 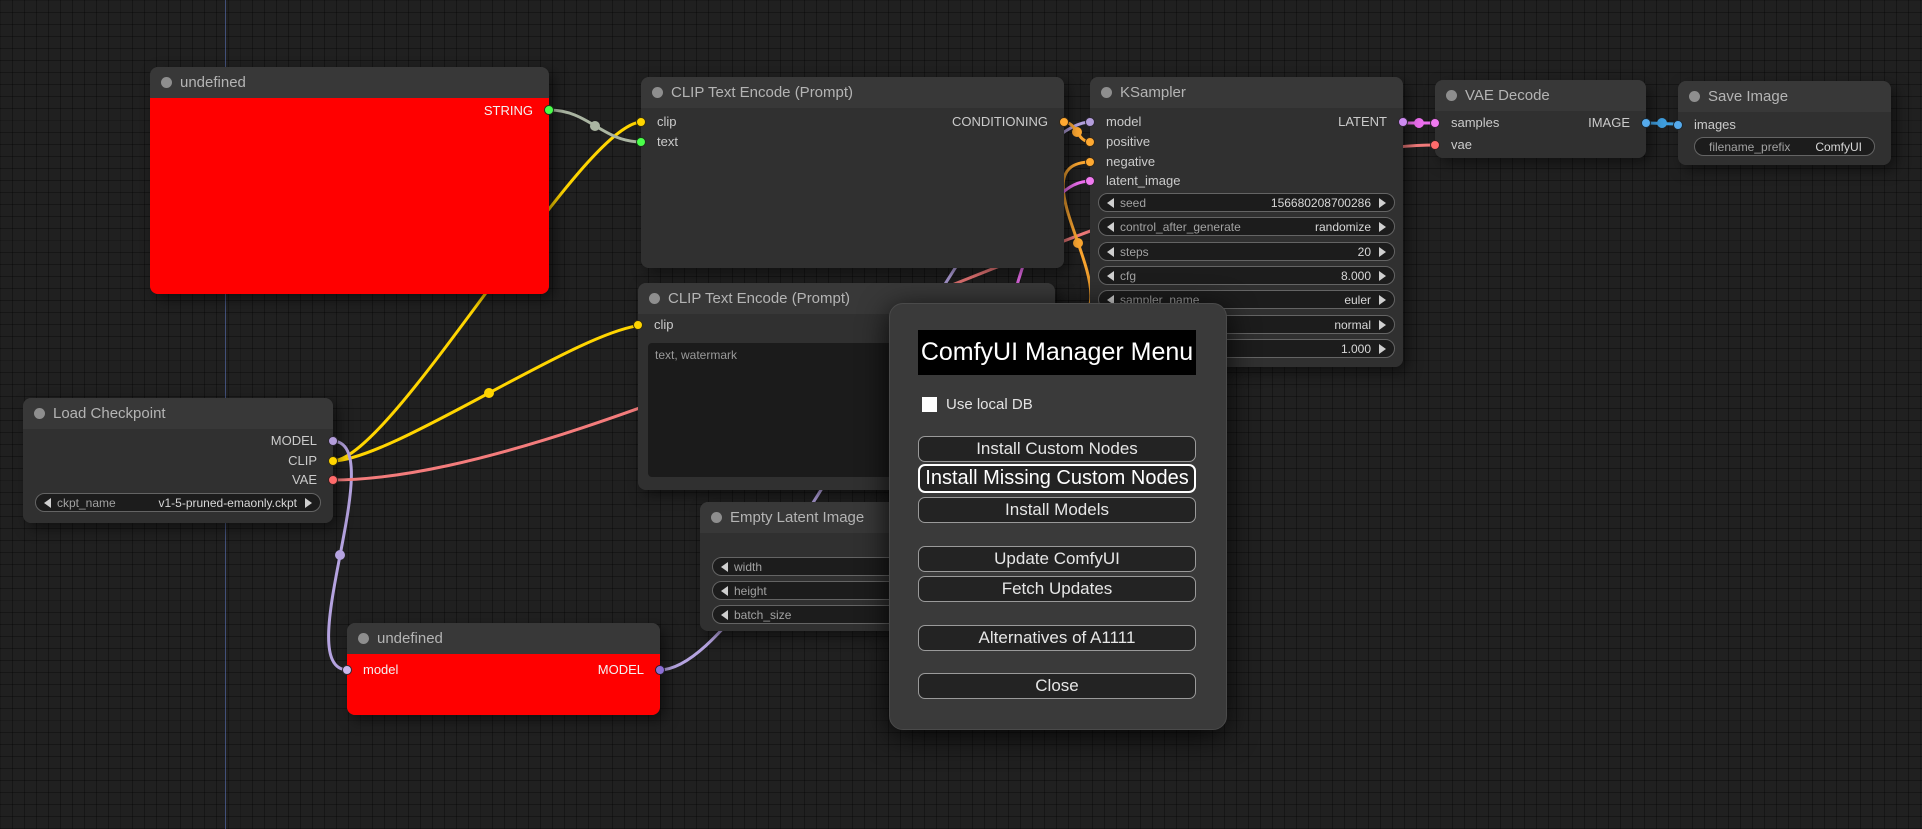 What do you see at coordinates (1057, 559) in the screenshot?
I see `update-comfyui-button: Update ComfyUI` at bounding box center [1057, 559].